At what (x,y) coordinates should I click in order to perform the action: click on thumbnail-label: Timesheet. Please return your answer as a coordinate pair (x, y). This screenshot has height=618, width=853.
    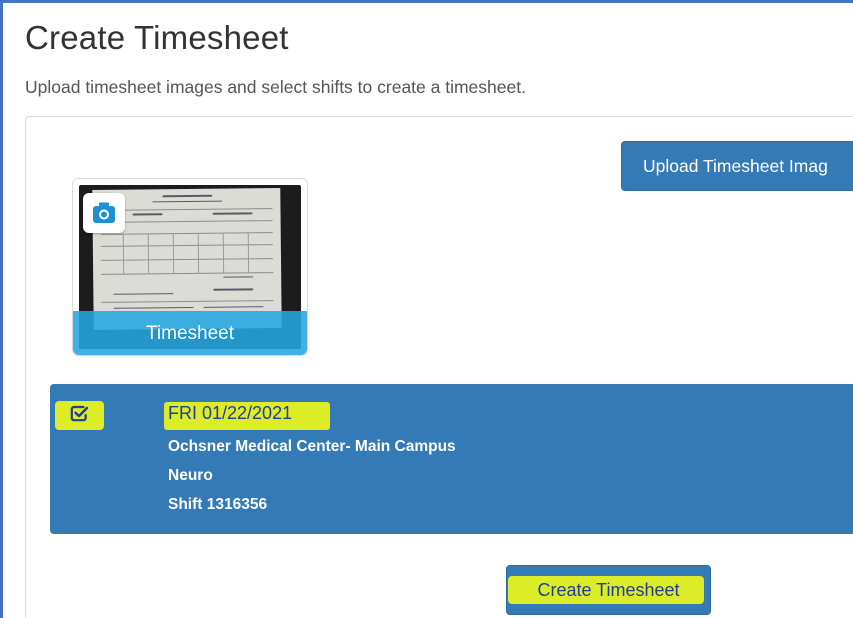
    Looking at the image, I should click on (190, 333).